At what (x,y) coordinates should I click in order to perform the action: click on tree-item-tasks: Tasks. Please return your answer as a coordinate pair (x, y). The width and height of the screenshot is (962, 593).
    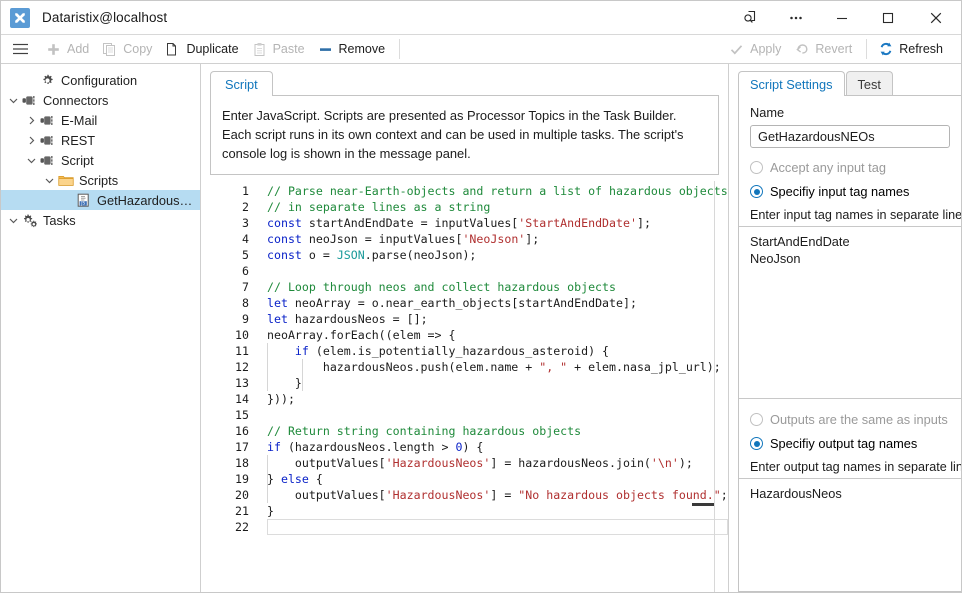
    Looking at the image, I should click on (100, 220).